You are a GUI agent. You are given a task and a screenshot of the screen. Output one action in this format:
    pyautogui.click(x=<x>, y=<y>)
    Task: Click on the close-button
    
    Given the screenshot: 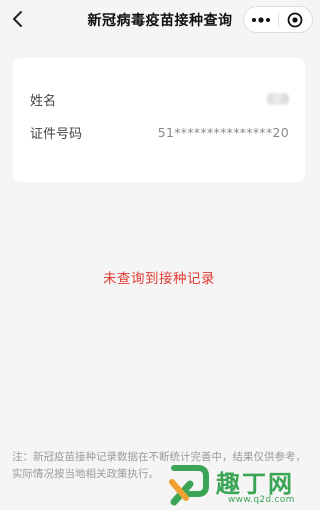 What is the action you would take?
    pyautogui.click(x=295, y=19)
    